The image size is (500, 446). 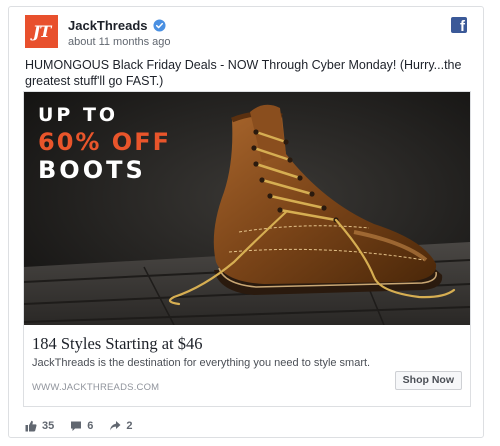 I want to click on likes-count: 35, so click(x=48, y=426).